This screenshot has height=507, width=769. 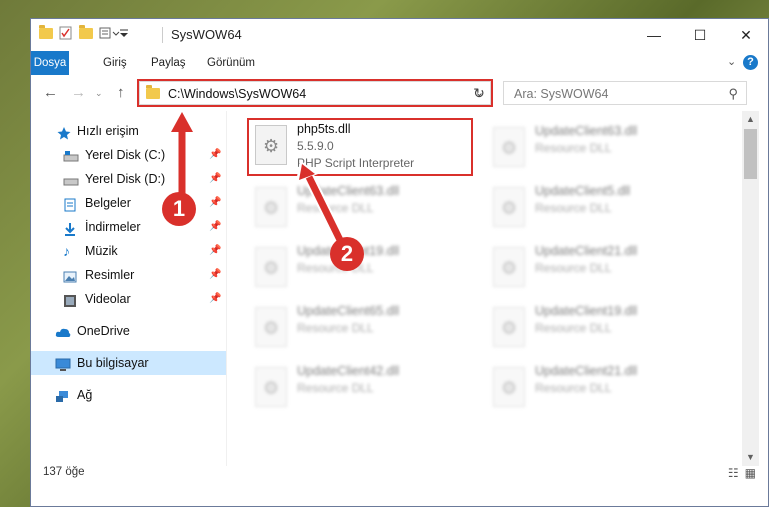 What do you see at coordinates (750, 62) in the screenshot?
I see `help-icon: ?` at bounding box center [750, 62].